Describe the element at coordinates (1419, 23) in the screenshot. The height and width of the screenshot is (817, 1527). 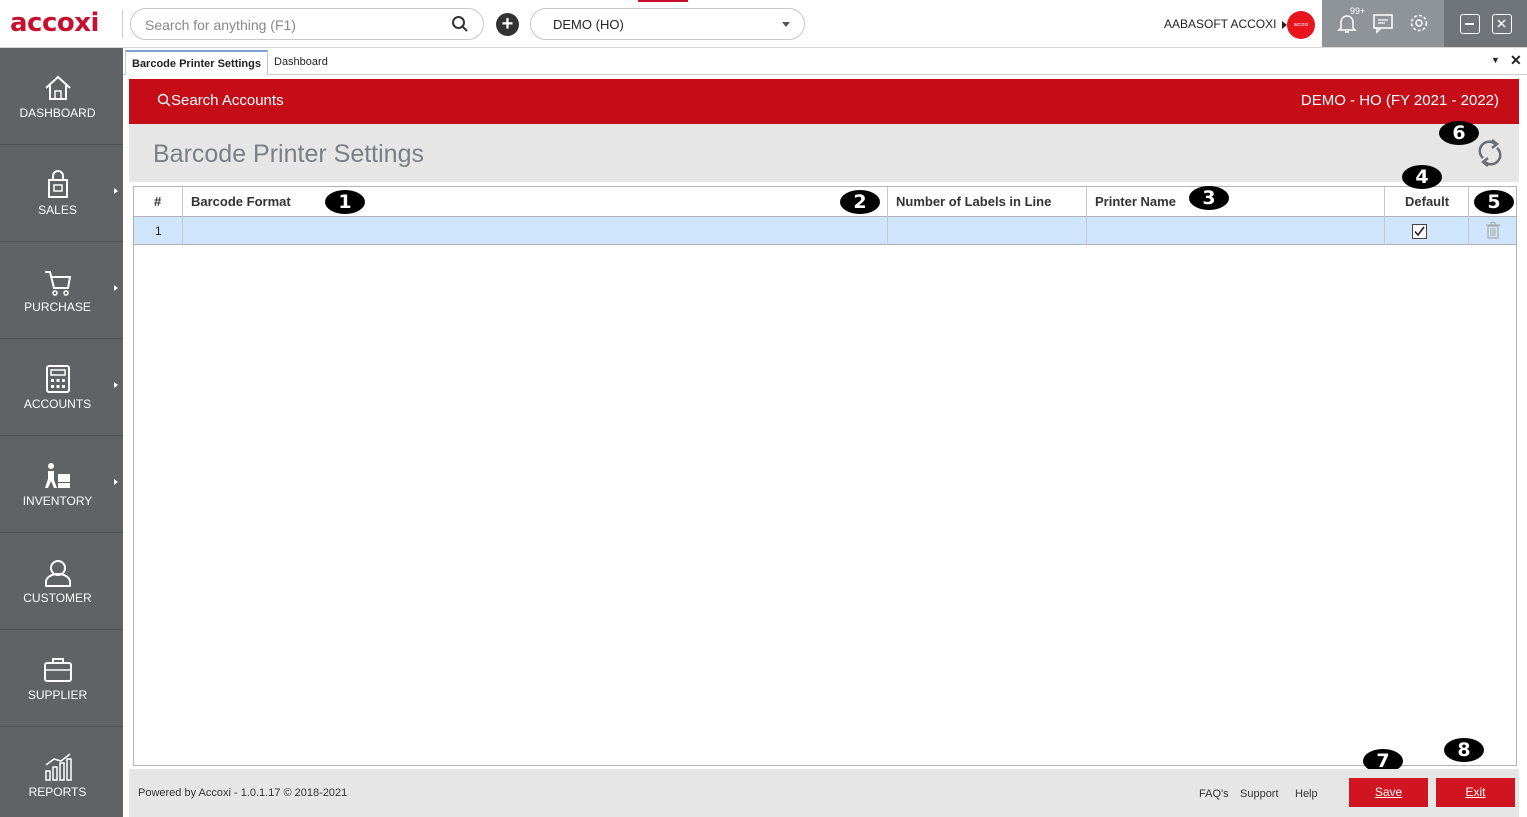
I see `gear-icon` at that location.